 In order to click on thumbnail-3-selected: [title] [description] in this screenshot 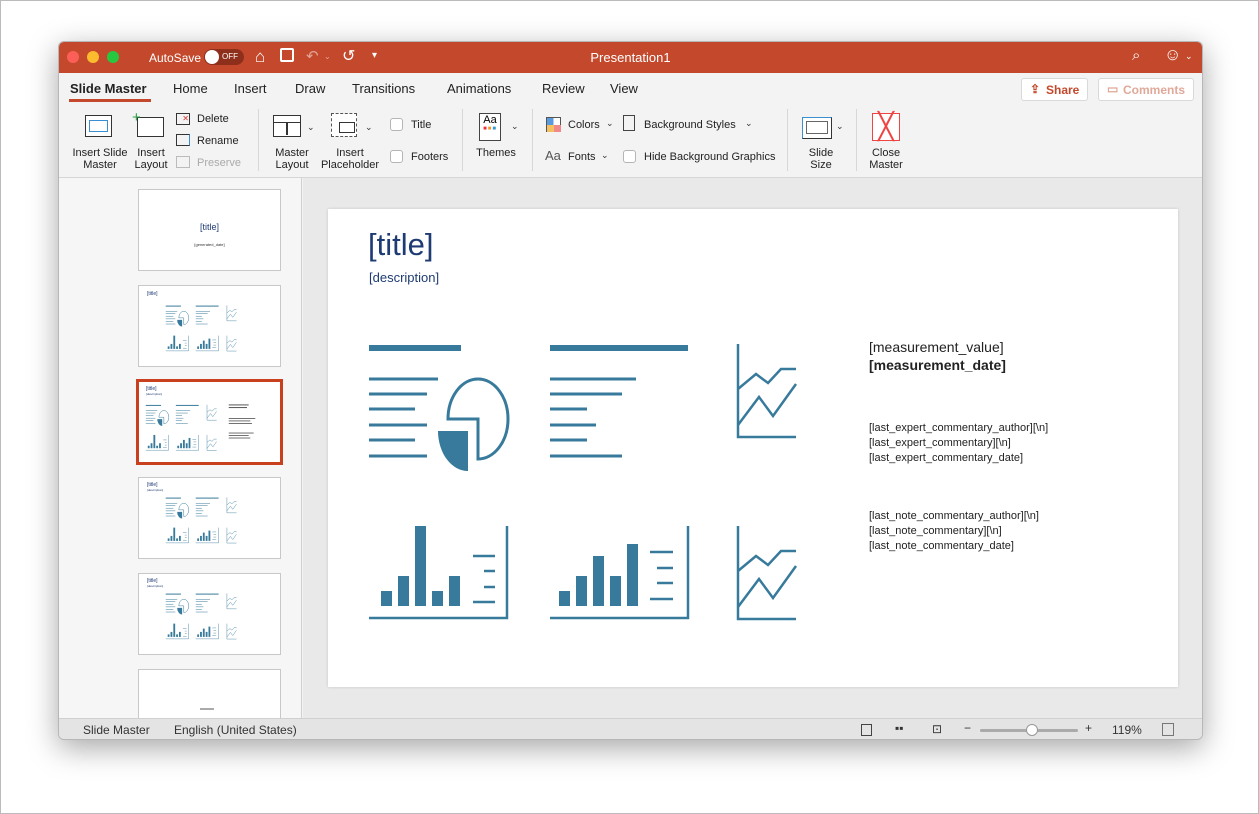, I will do `click(209, 422)`.